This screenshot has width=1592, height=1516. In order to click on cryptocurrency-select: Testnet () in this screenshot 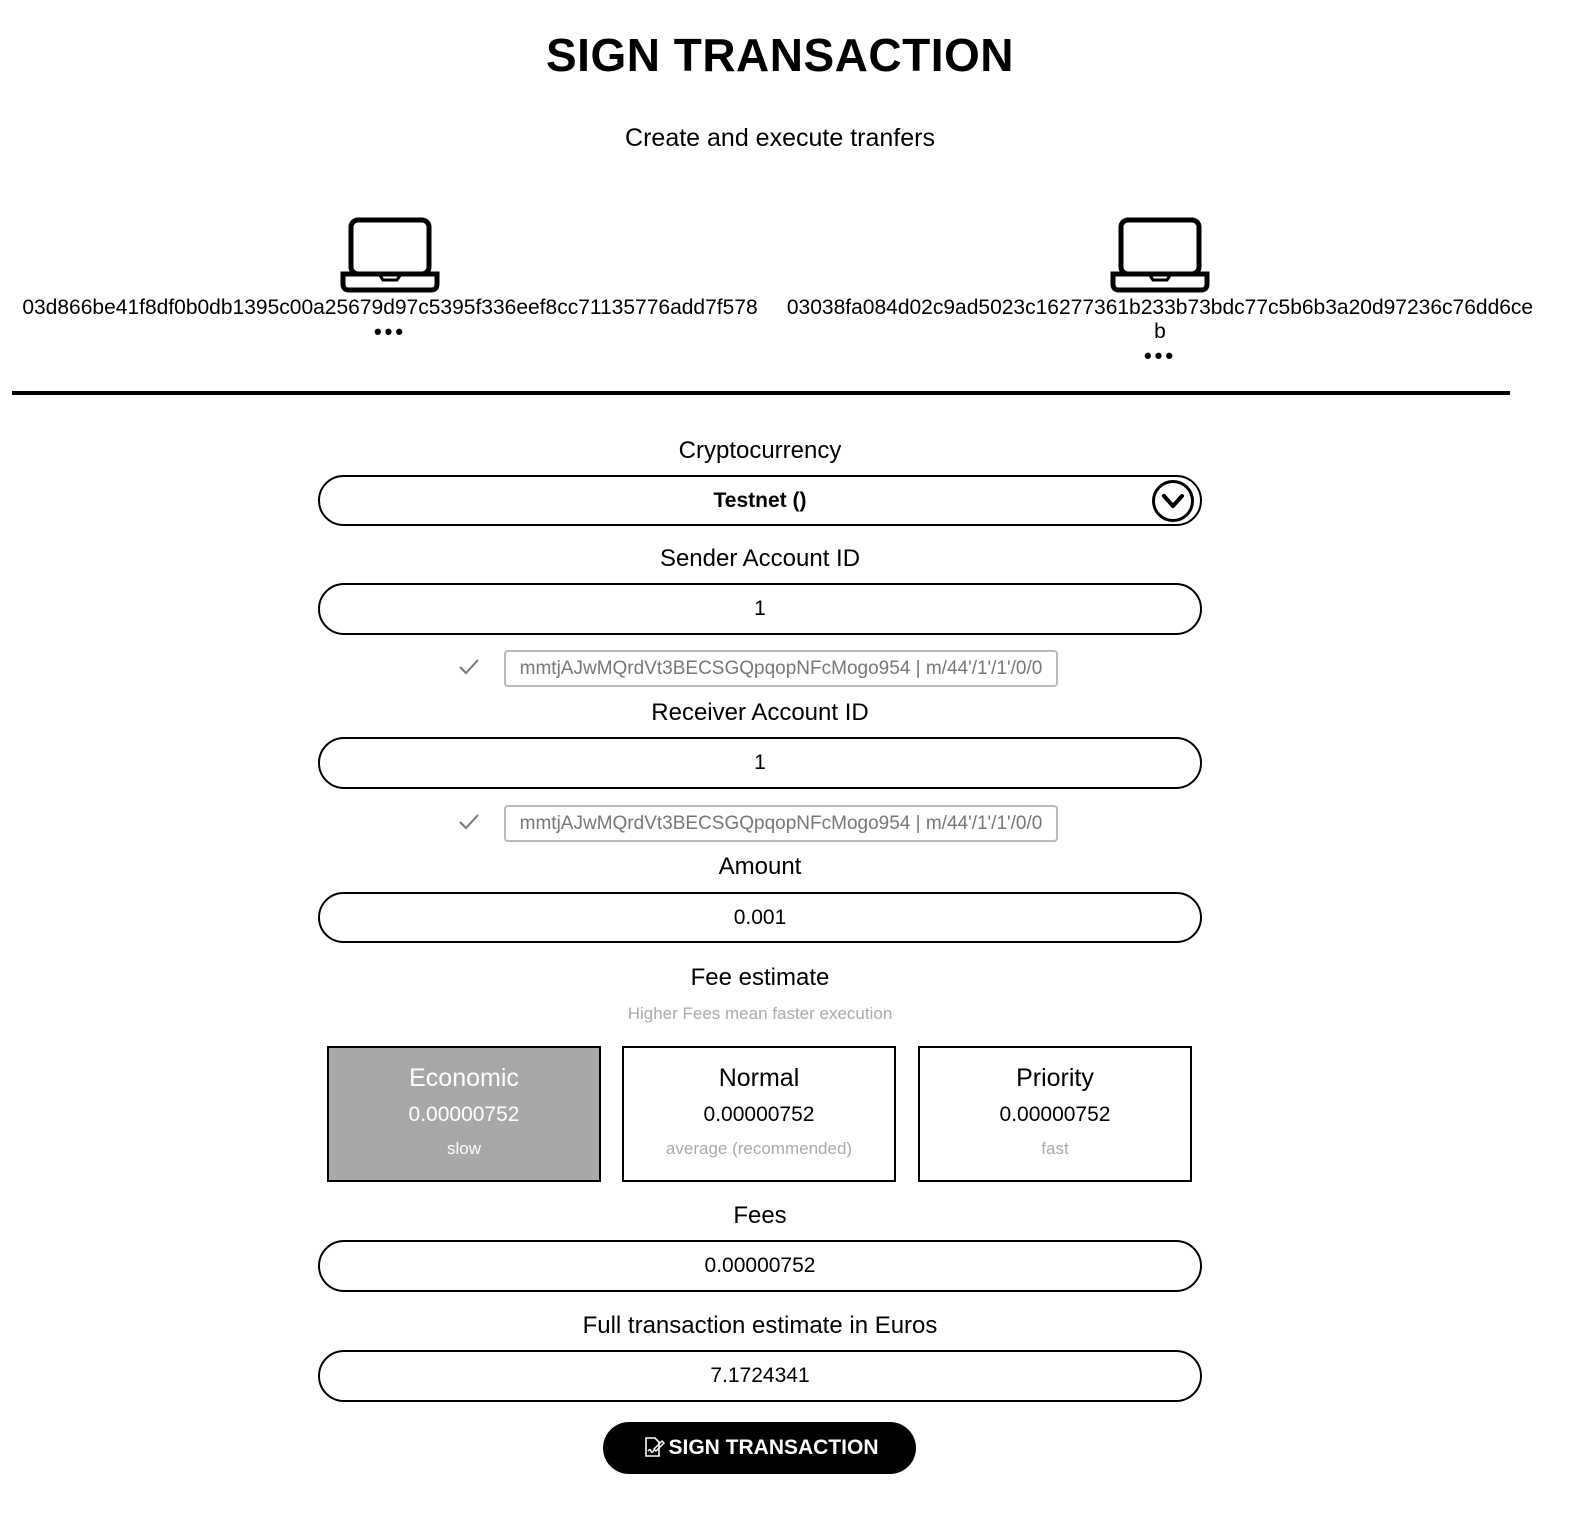, I will do `click(760, 500)`.